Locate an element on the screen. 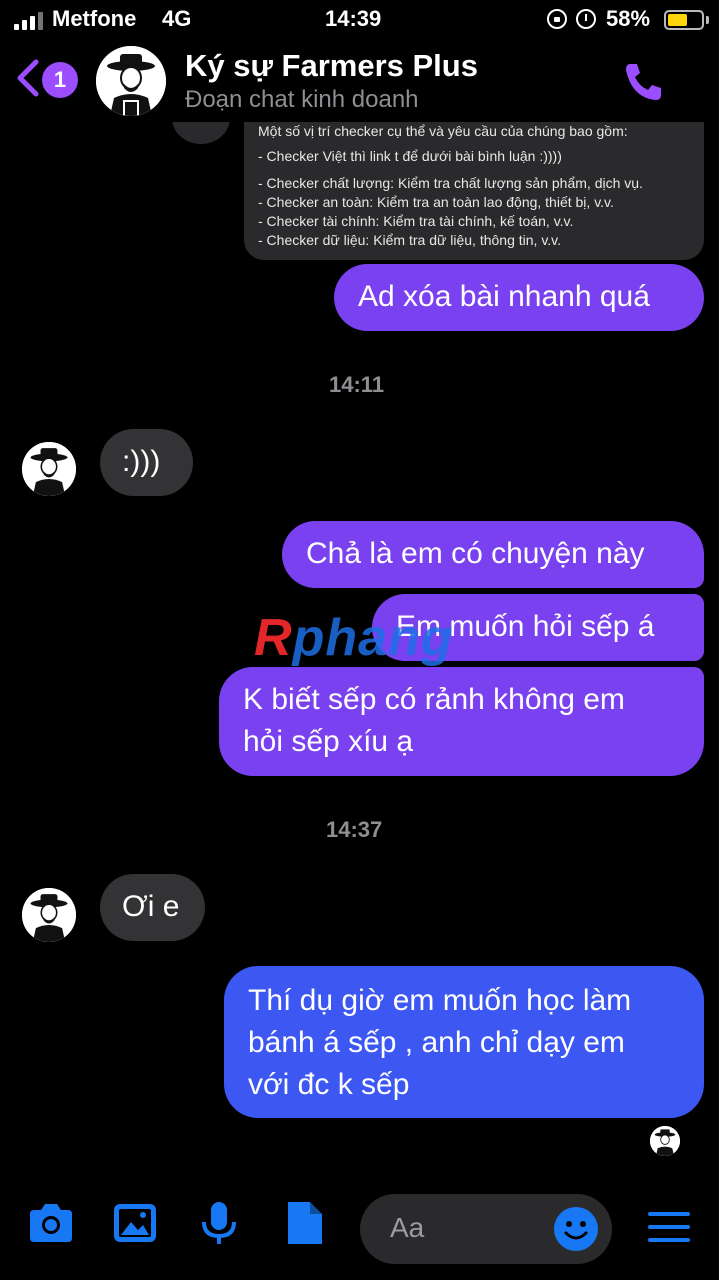 This screenshot has width=719, height=1280. message-line: với đc k sếp is located at coordinates (329, 1084).